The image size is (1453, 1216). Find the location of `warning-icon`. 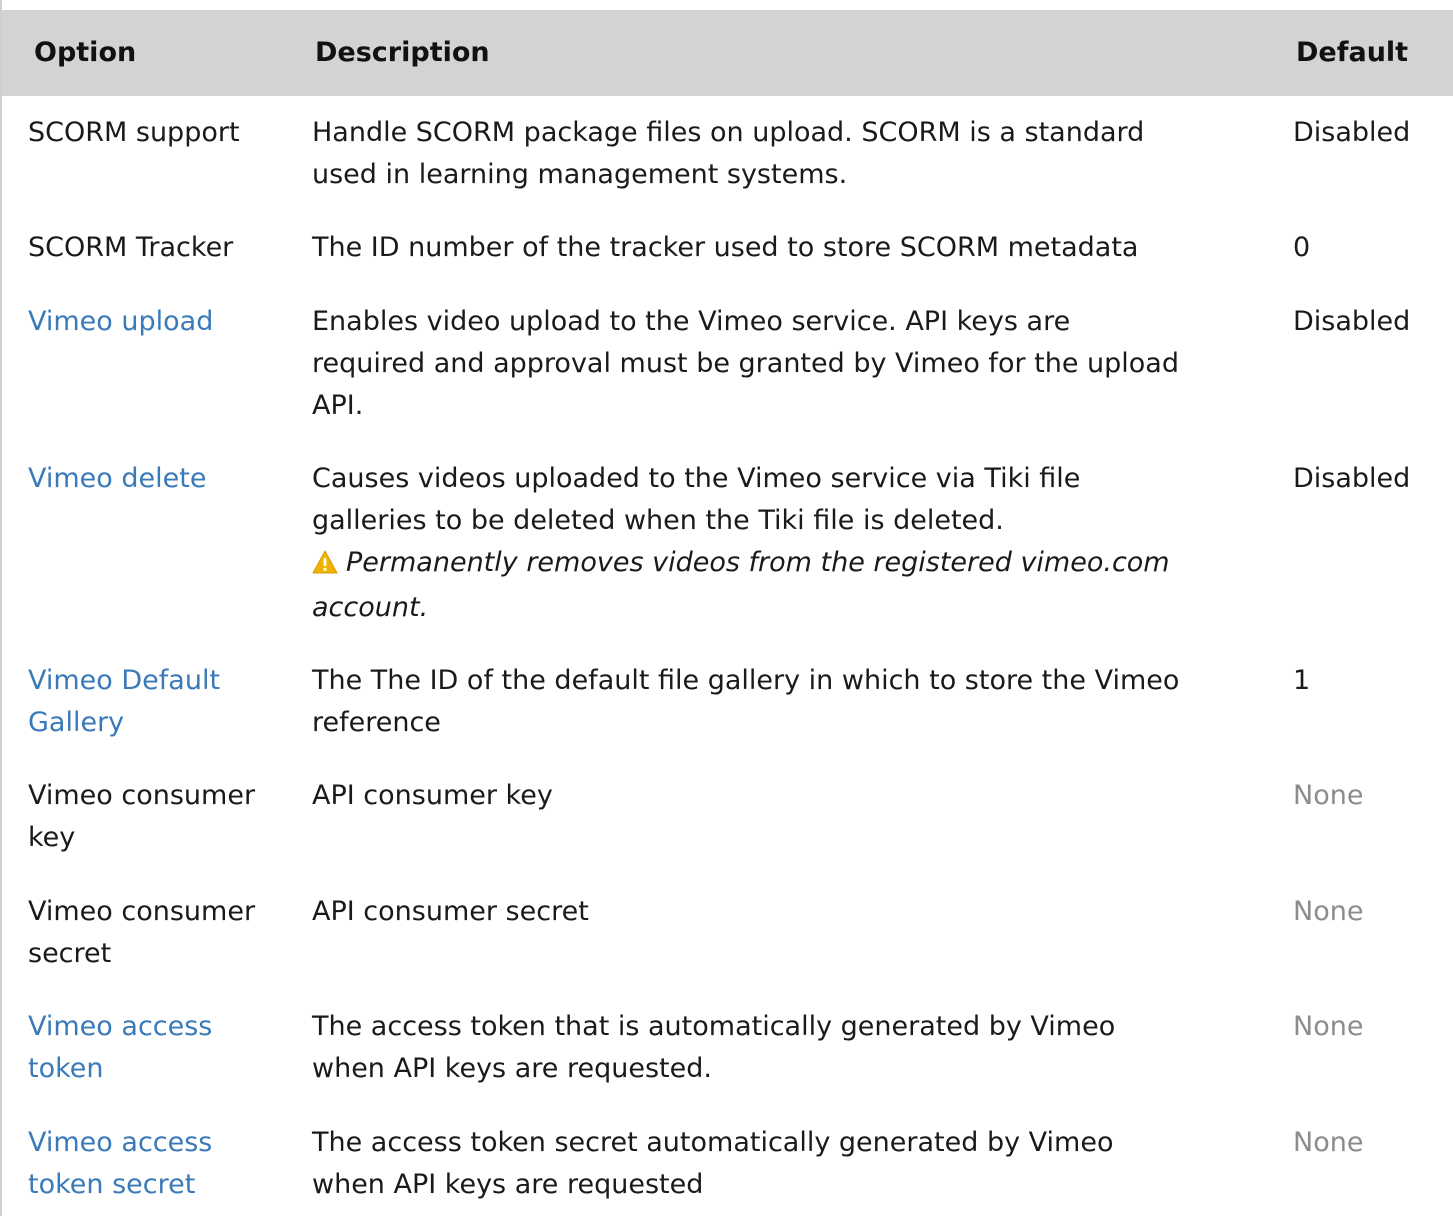

warning-icon is located at coordinates (325, 566).